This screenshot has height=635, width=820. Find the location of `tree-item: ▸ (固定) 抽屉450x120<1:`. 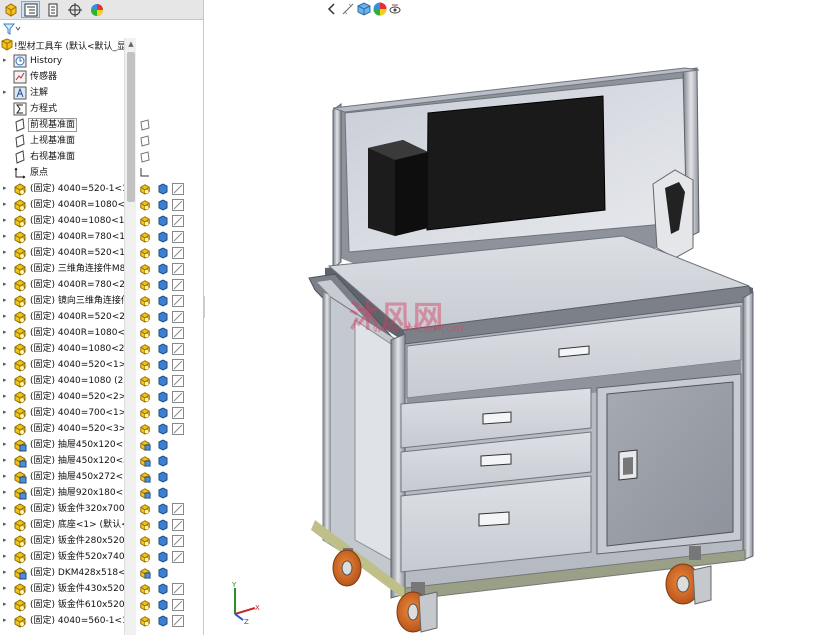

tree-item: ▸ (固定) 抽屉450x120<1: is located at coordinates (62, 445).